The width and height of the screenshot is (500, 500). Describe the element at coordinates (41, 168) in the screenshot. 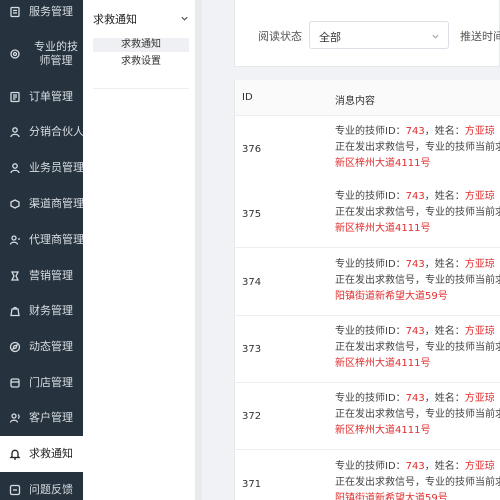

I see `sidebar-item-salesman: 业务员管理` at that location.